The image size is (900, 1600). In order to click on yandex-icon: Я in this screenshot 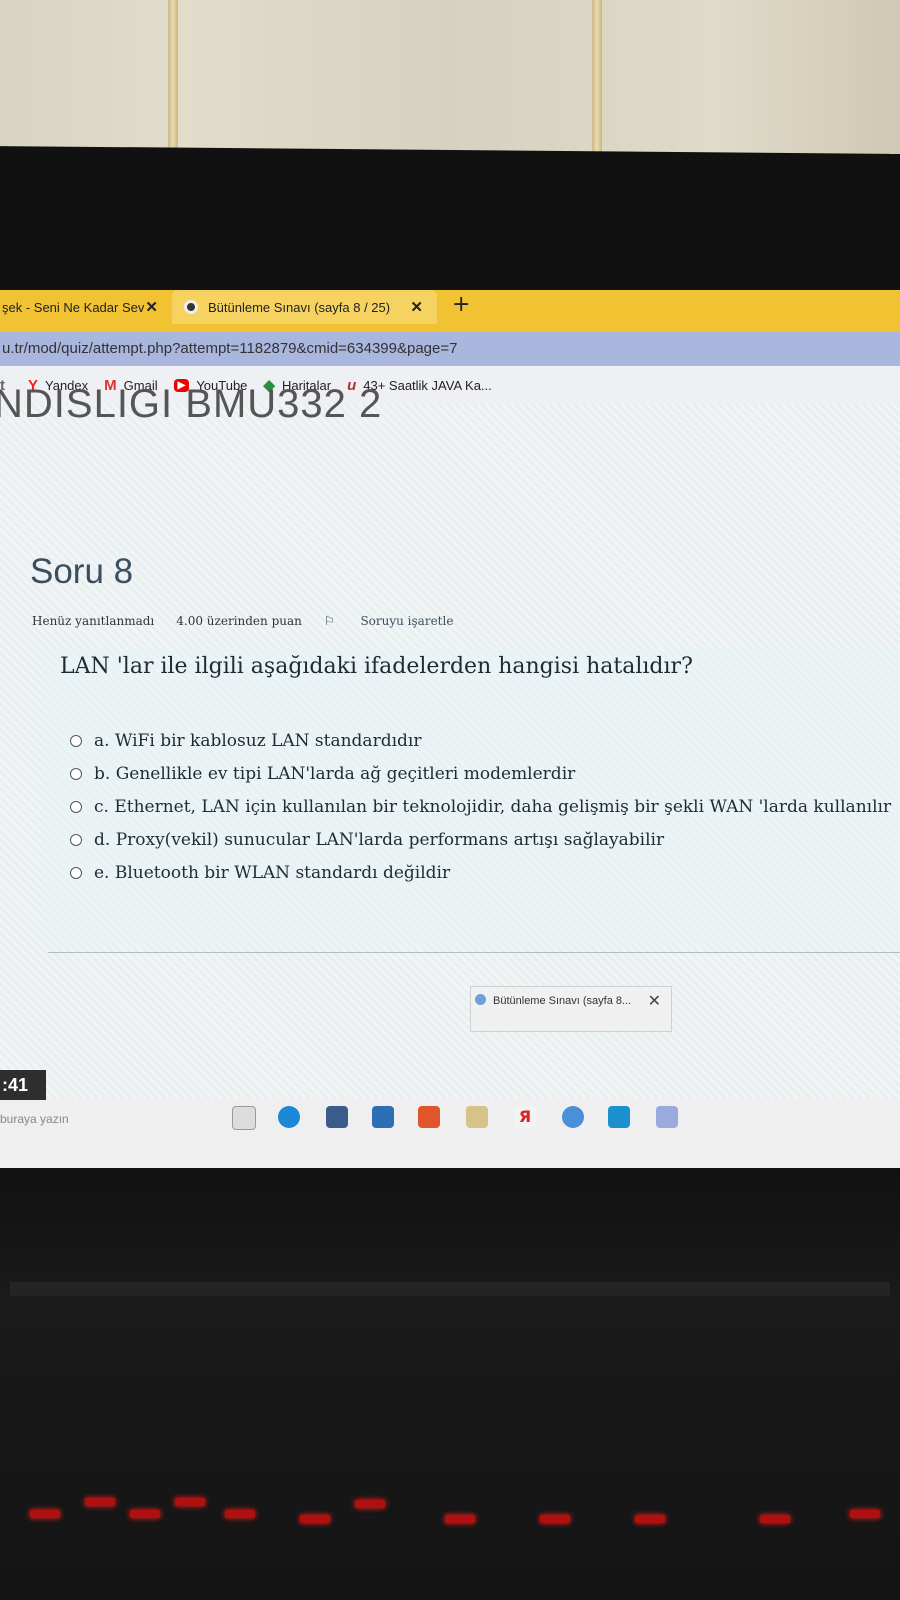, I will do `click(525, 1117)`.